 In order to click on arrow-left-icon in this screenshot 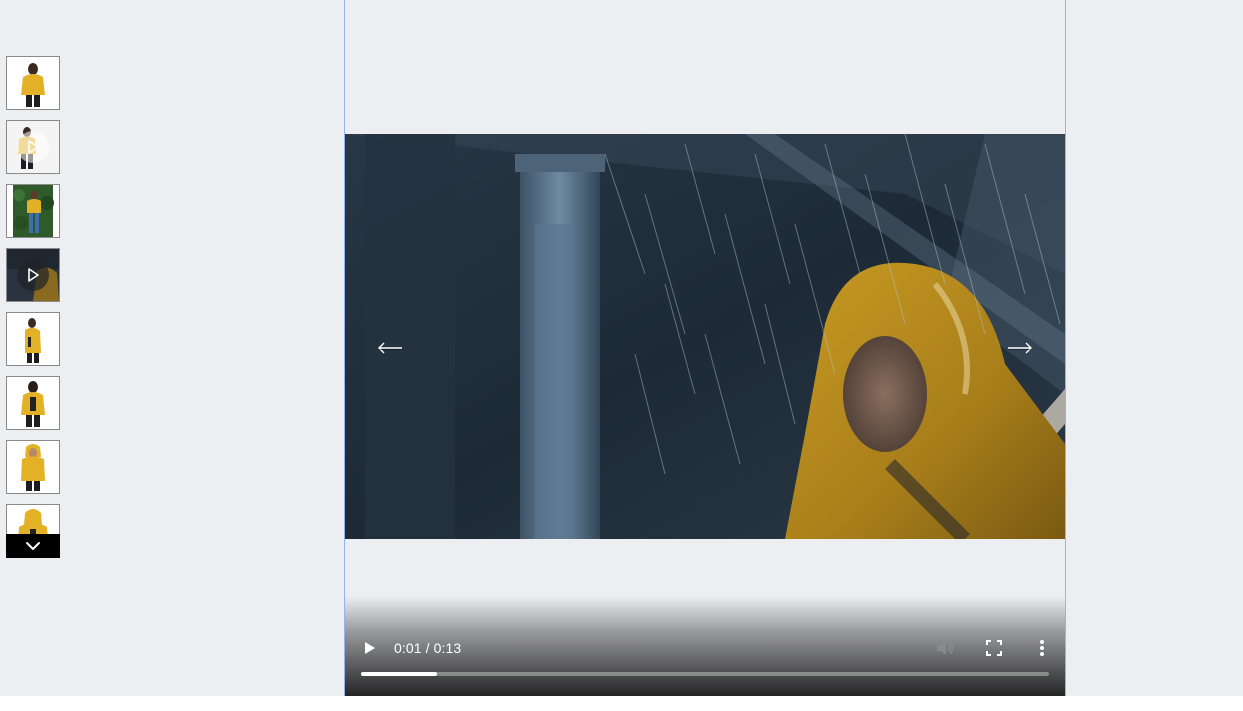, I will do `click(390, 348)`.